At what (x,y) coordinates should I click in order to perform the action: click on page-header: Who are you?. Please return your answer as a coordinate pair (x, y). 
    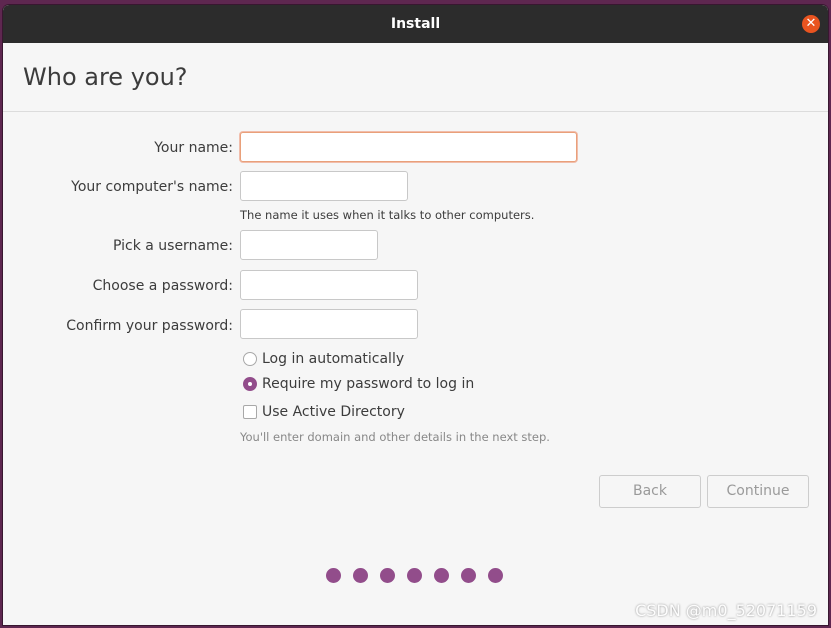
    Looking at the image, I should click on (415, 77).